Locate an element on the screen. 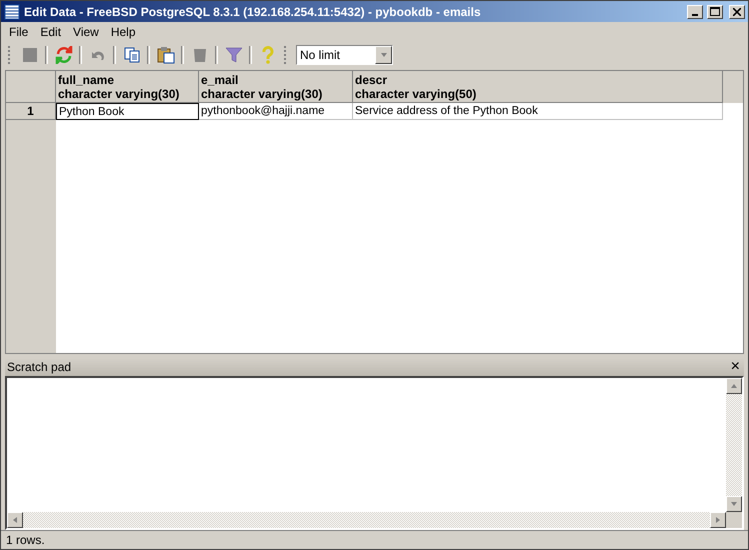  column-name: descr is located at coordinates (371, 80).